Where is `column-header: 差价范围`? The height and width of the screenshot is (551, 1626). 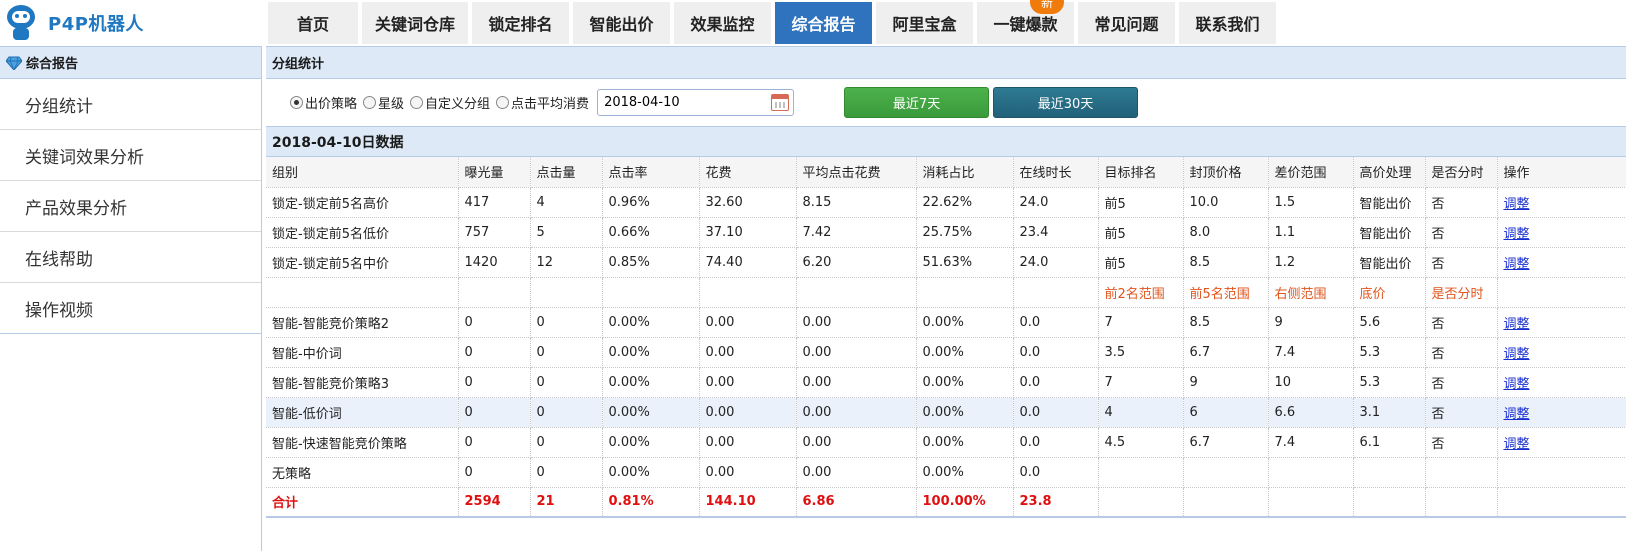 column-header: 差价范围 is located at coordinates (1311, 172).